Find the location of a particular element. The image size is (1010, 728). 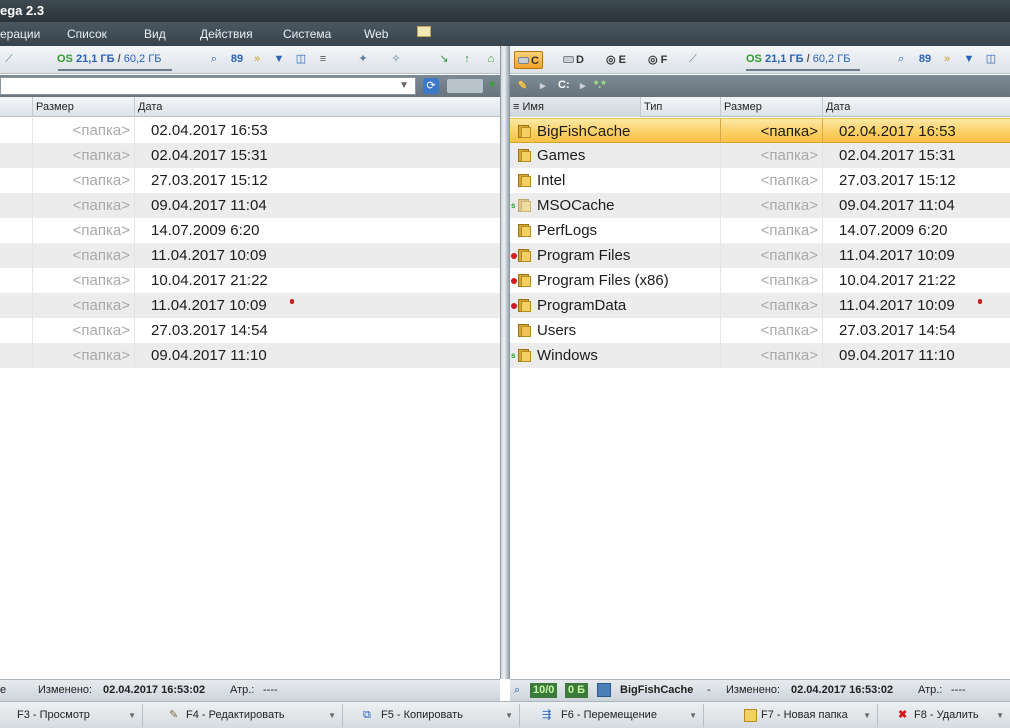

status-marker is located at coordinates (292, 301).